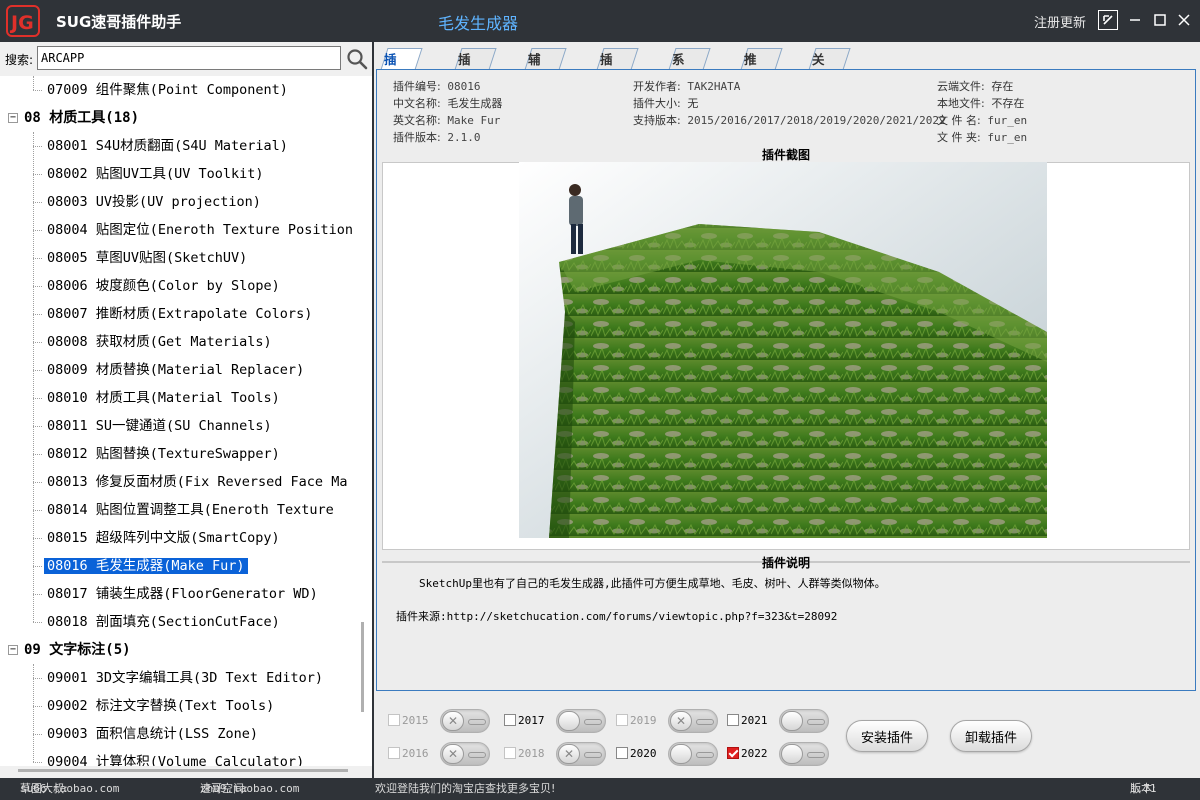 The height and width of the screenshot is (800, 1200). I want to click on search-input: ARCAPP, so click(189, 58).